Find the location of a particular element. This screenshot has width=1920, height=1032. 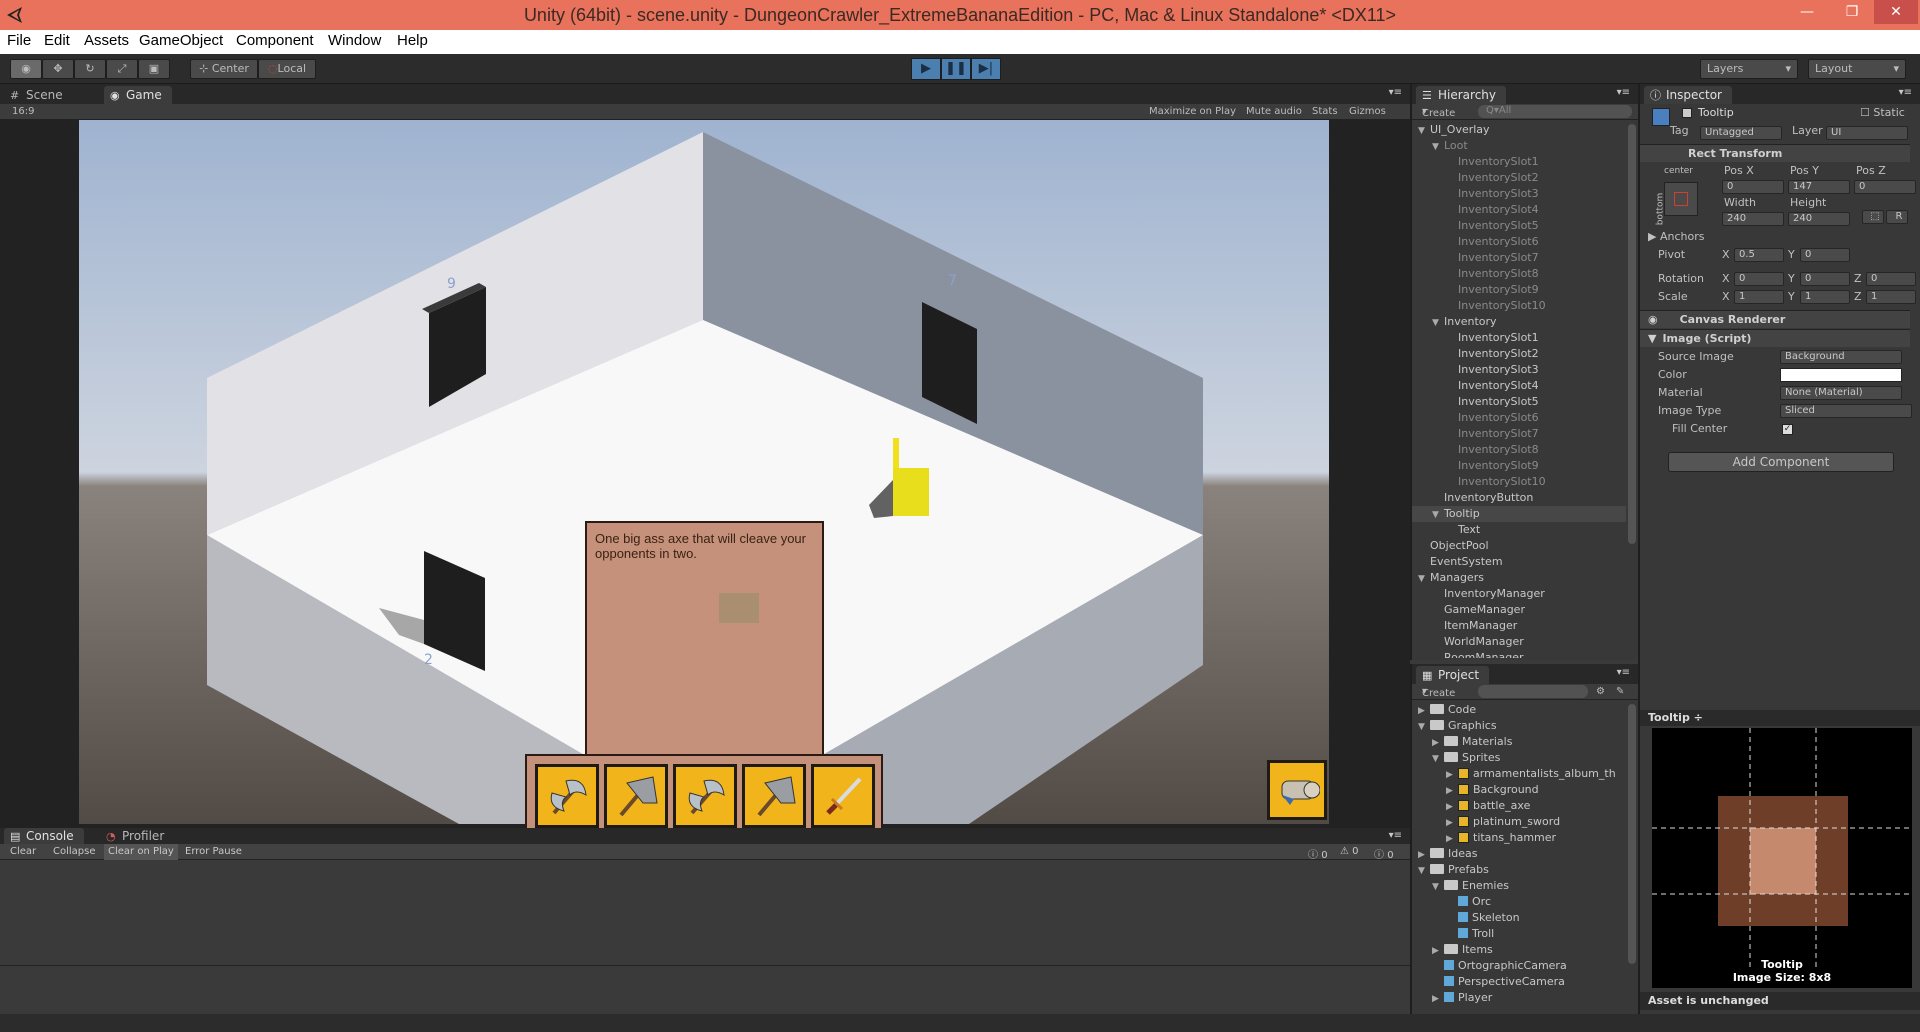

fill-center-checkbox: ✓ is located at coordinates (1787, 429).